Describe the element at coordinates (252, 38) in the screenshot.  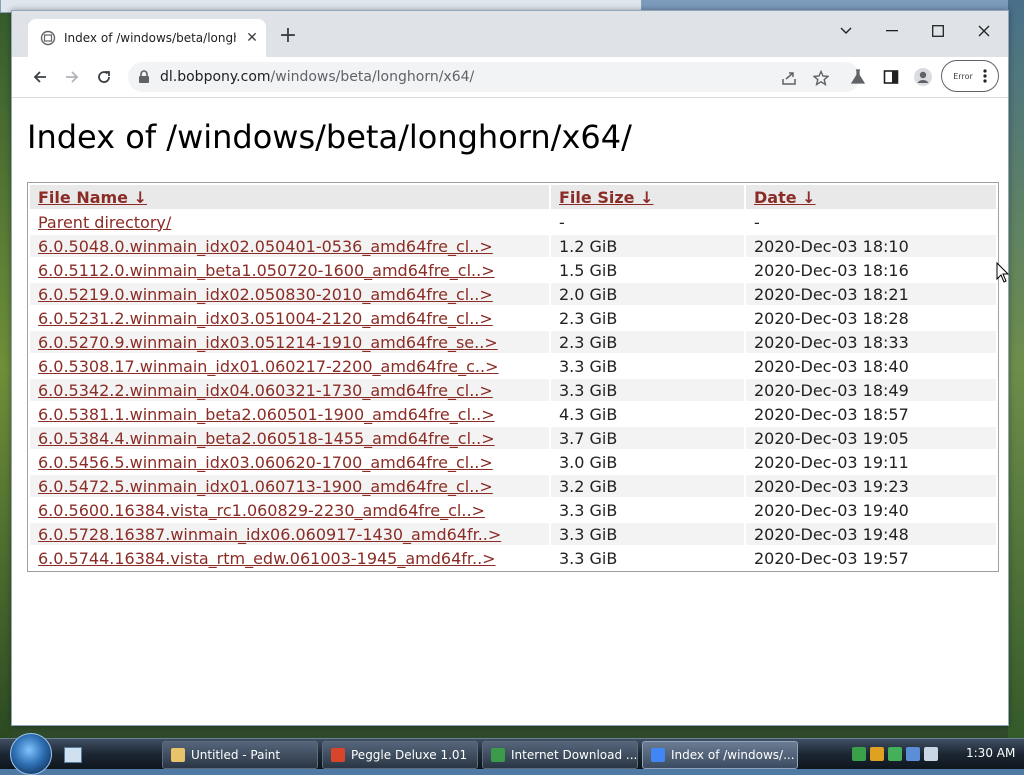
I see `close-icon: ✕` at that location.